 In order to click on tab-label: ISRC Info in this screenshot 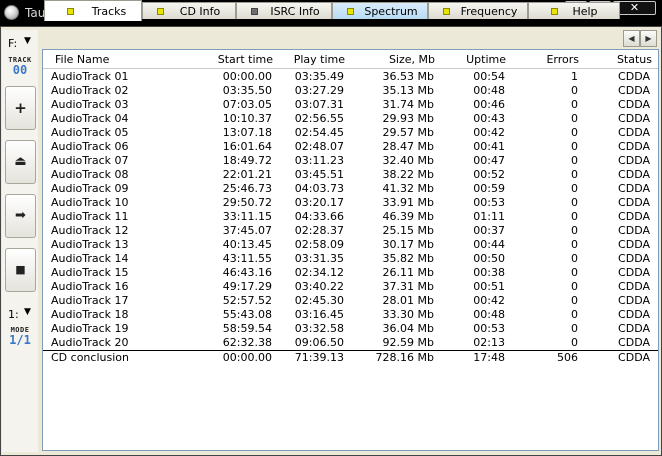, I will do `click(295, 11)`.